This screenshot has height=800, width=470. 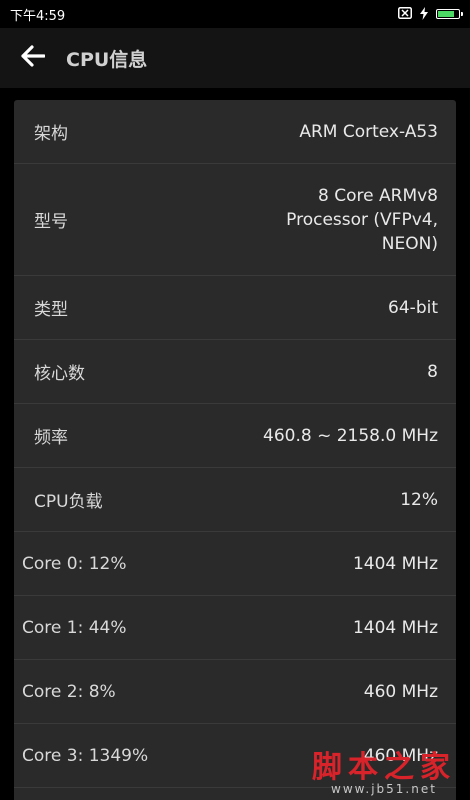 What do you see at coordinates (235, 564) in the screenshot?
I see `core-row-0: Core 0: 12% 1404 MHz` at bounding box center [235, 564].